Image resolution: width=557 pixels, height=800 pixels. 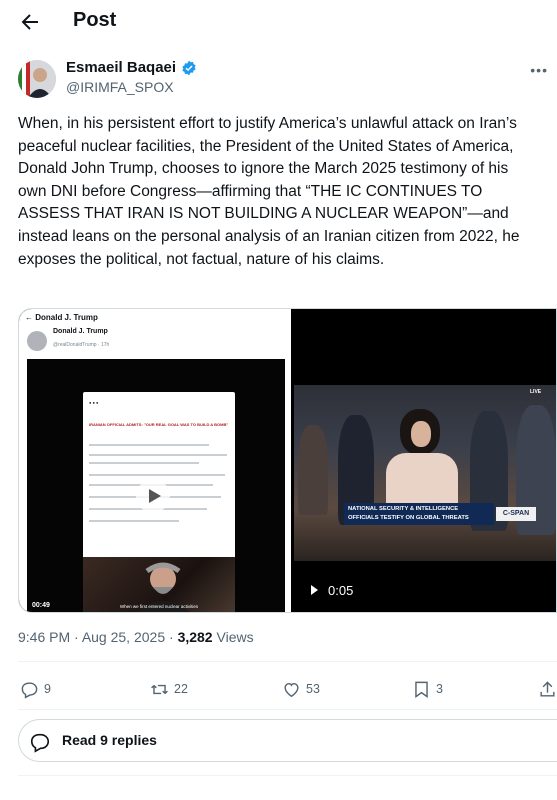 I want to click on reply-count: 9, so click(x=47, y=689).